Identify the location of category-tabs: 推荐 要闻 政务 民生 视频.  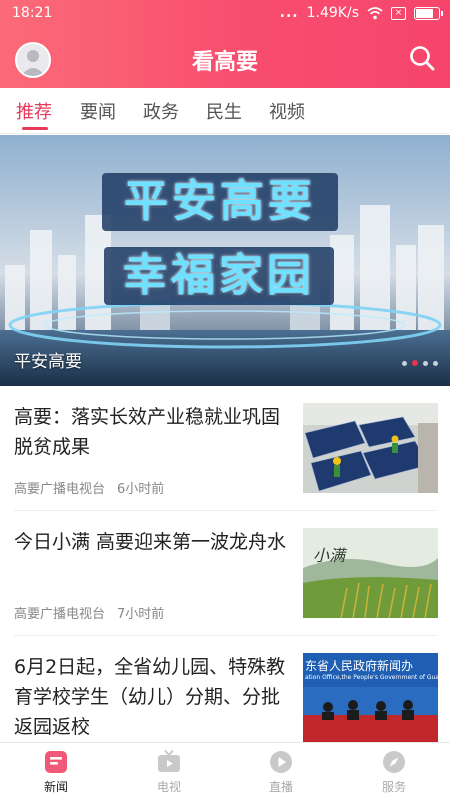
(225, 111).